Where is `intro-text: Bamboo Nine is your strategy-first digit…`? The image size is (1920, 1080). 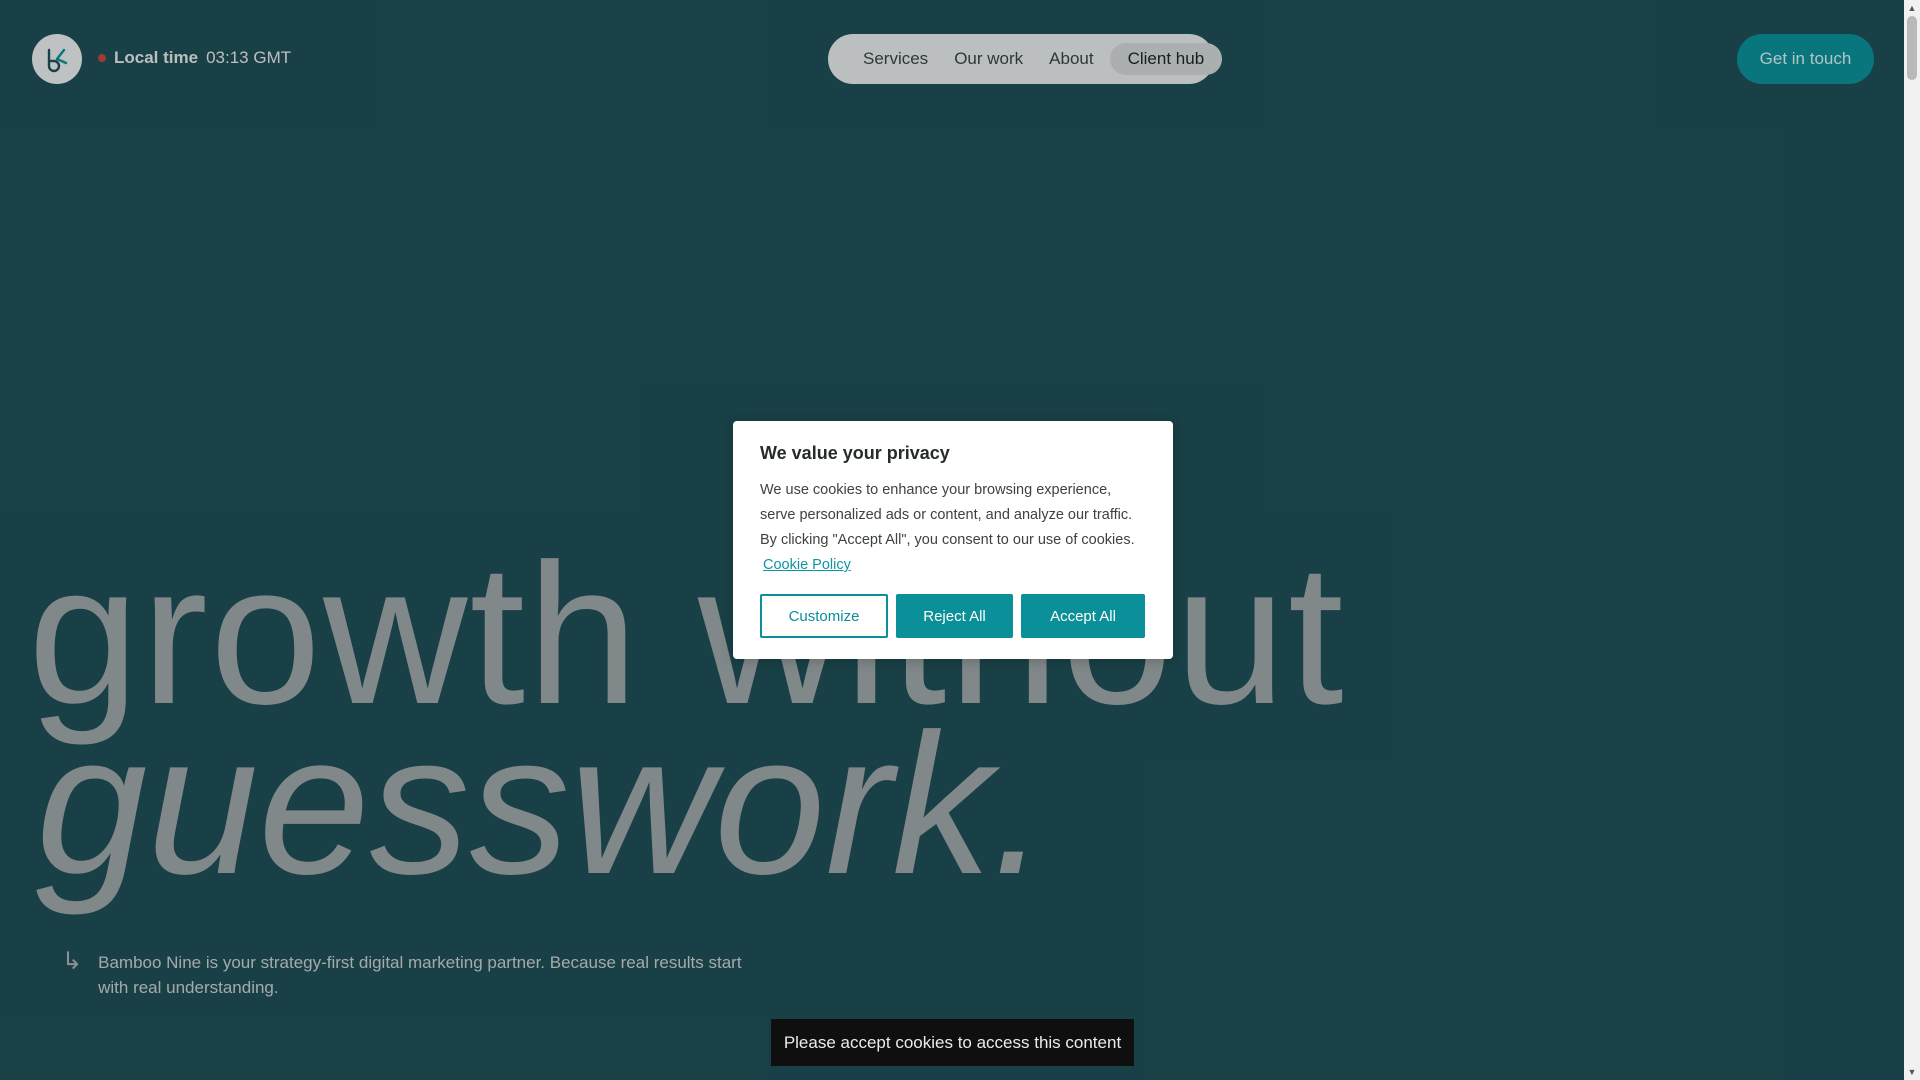
intro-text: Bamboo Nine is your strategy-first digit… is located at coordinates (420, 975).